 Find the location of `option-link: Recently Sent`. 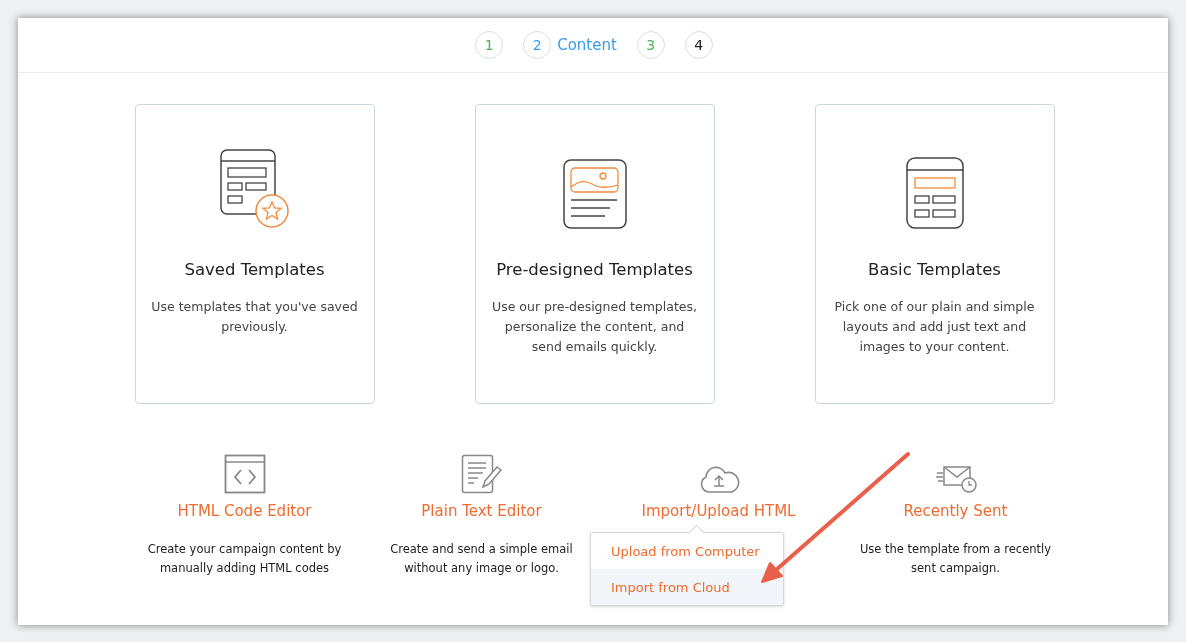

option-link: Recently Sent is located at coordinates (955, 511).